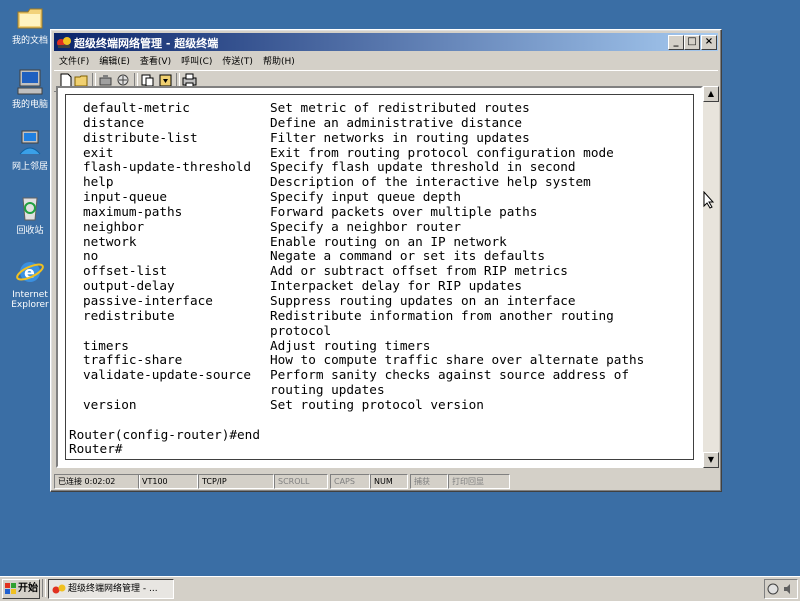  I want to click on terminal-description: Forward packets over multiple paths, so click(404, 211).